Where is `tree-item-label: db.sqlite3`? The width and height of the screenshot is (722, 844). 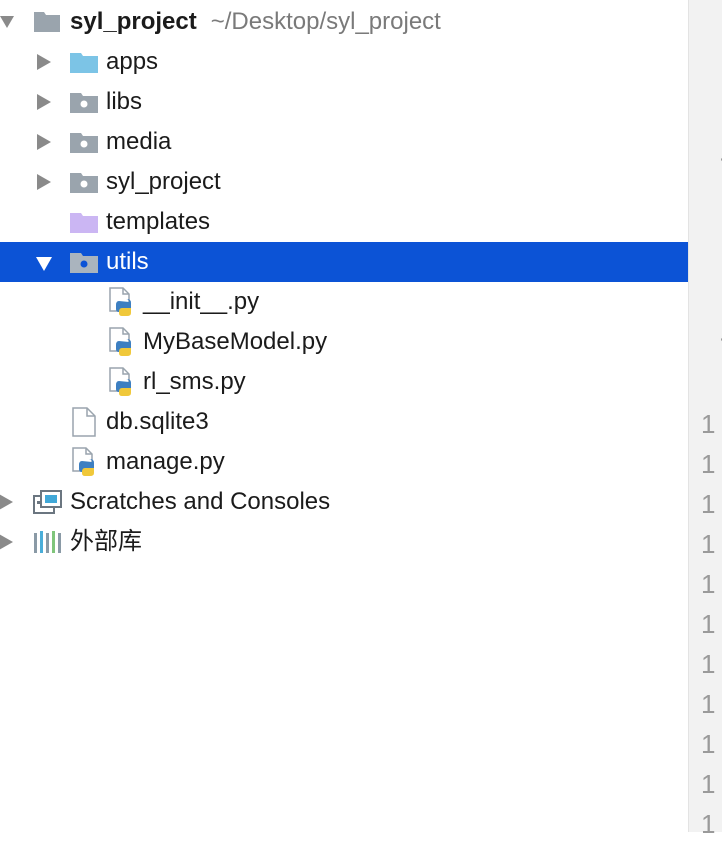
tree-item-label: db.sqlite3 is located at coordinates (157, 421).